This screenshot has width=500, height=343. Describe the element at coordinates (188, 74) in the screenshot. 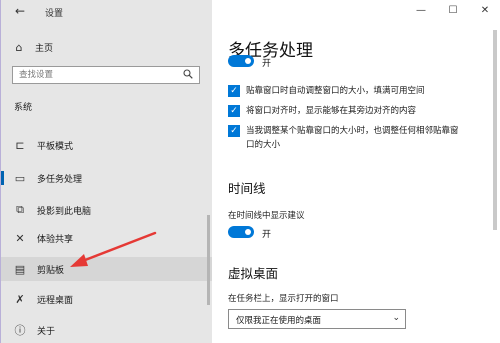

I see `search-icon` at that location.